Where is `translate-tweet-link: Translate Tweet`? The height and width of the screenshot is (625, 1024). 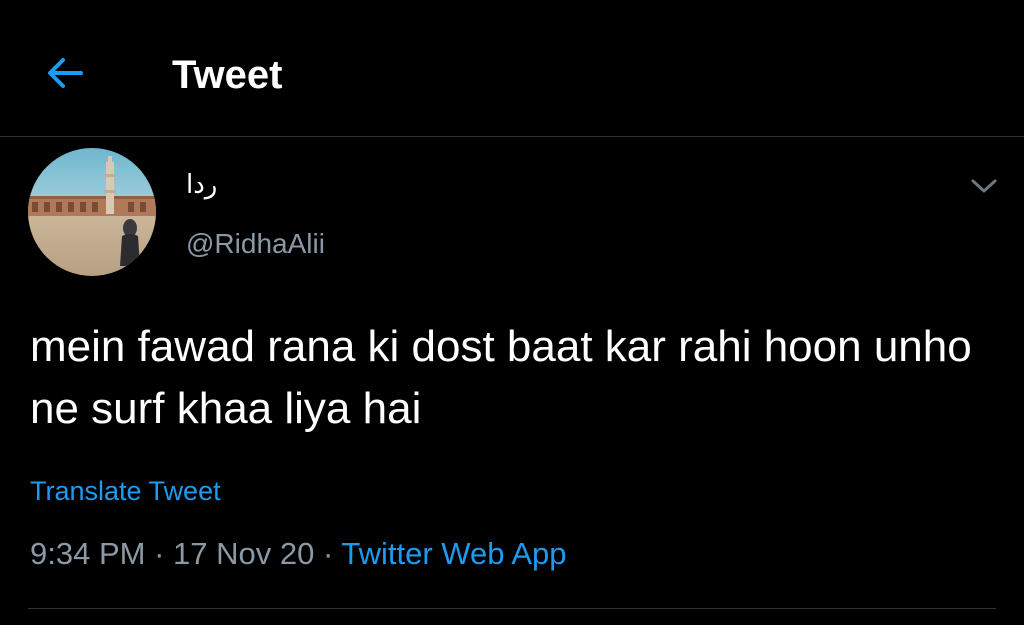
translate-tweet-link: Translate Tweet is located at coordinates (125, 491).